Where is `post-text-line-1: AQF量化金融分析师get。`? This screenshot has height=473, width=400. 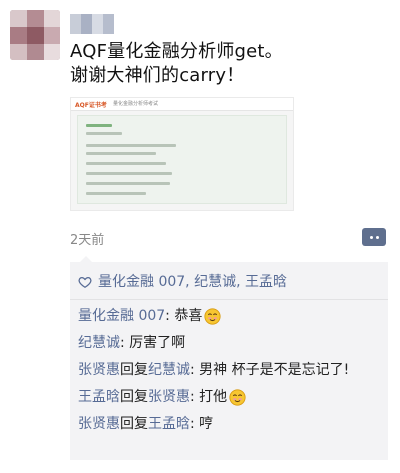
post-text-line-1: AQF量化金融分析师get。 is located at coordinates (176, 51).